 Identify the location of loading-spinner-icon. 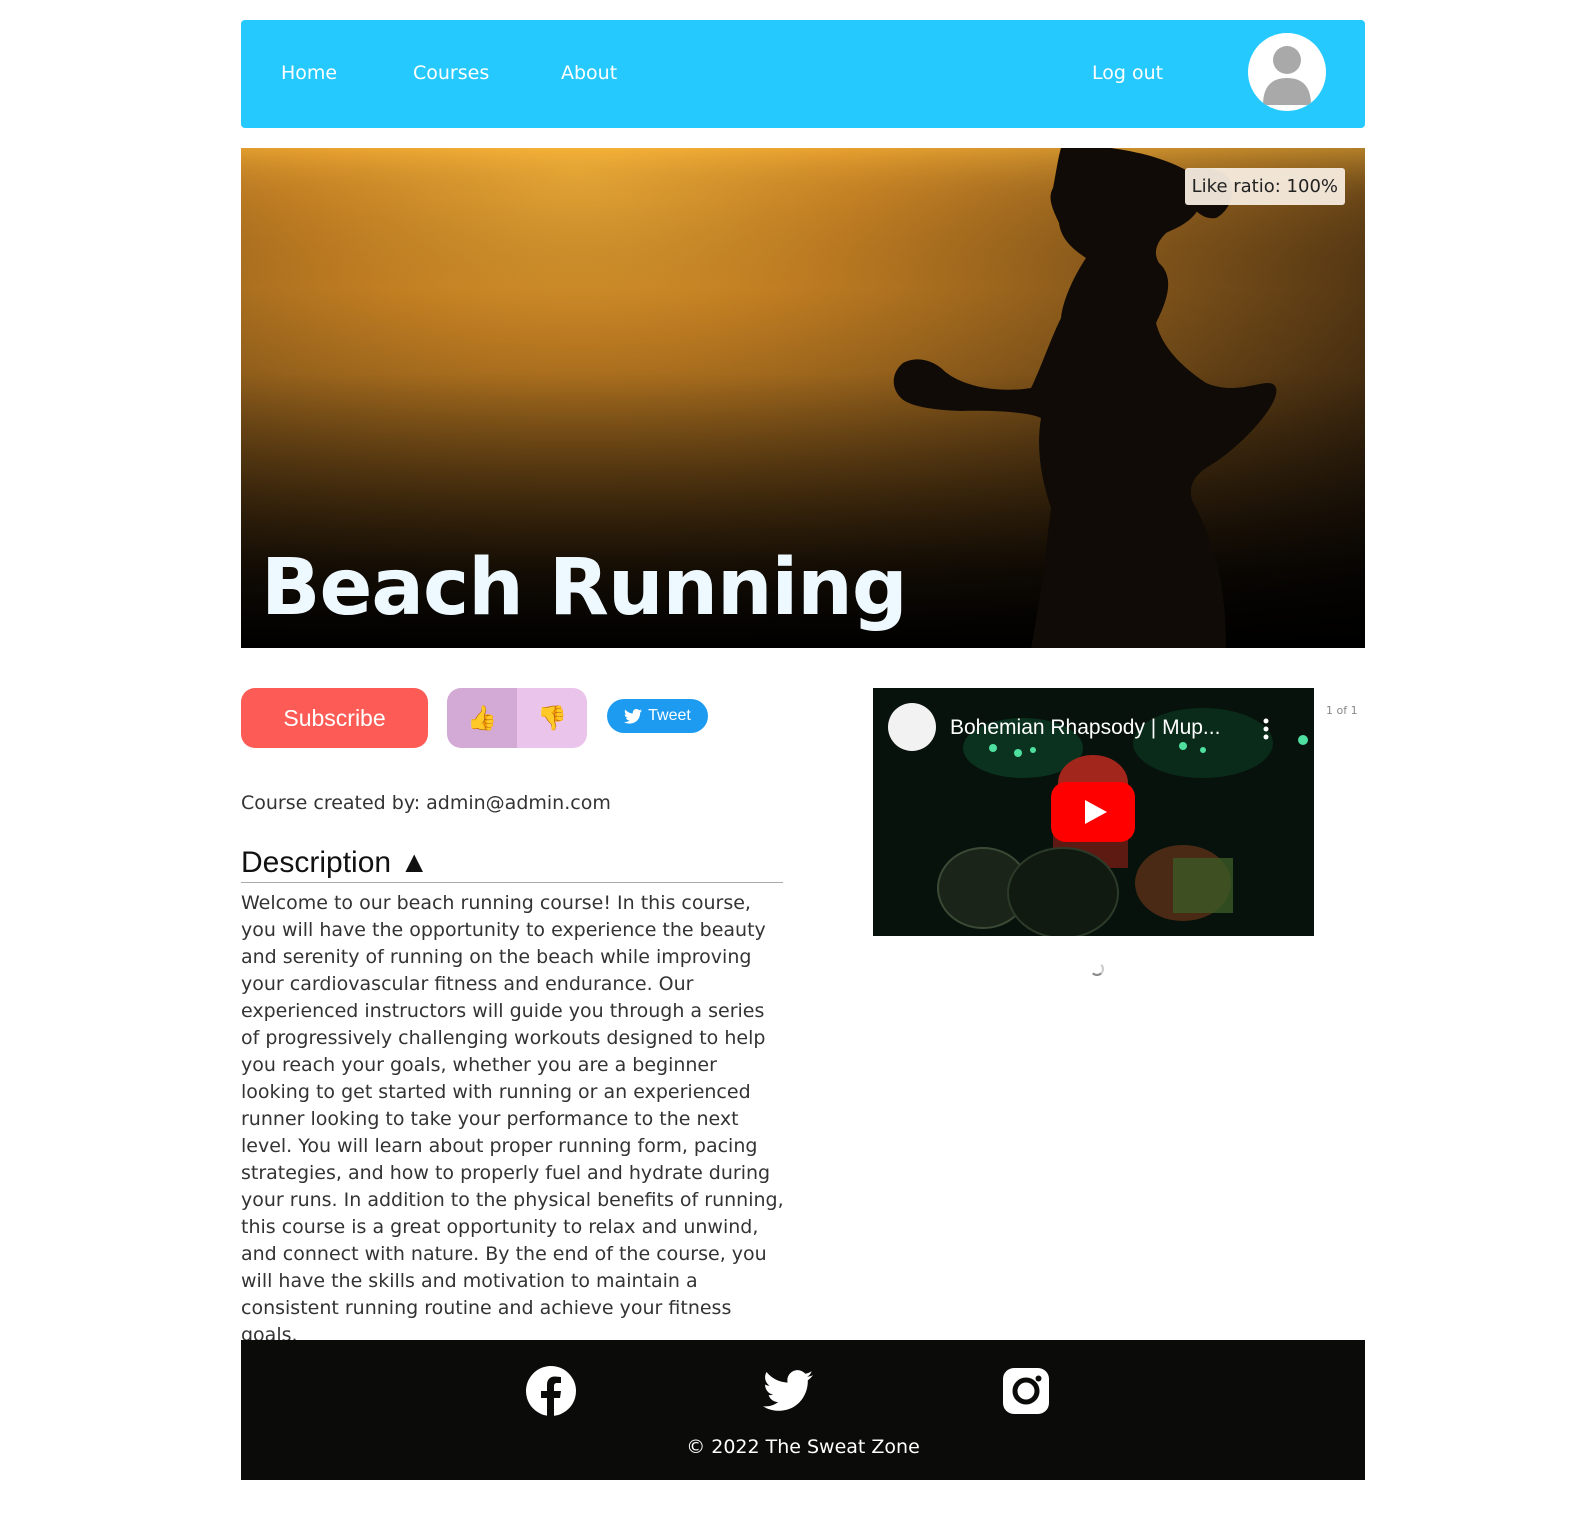
(1097, 969).